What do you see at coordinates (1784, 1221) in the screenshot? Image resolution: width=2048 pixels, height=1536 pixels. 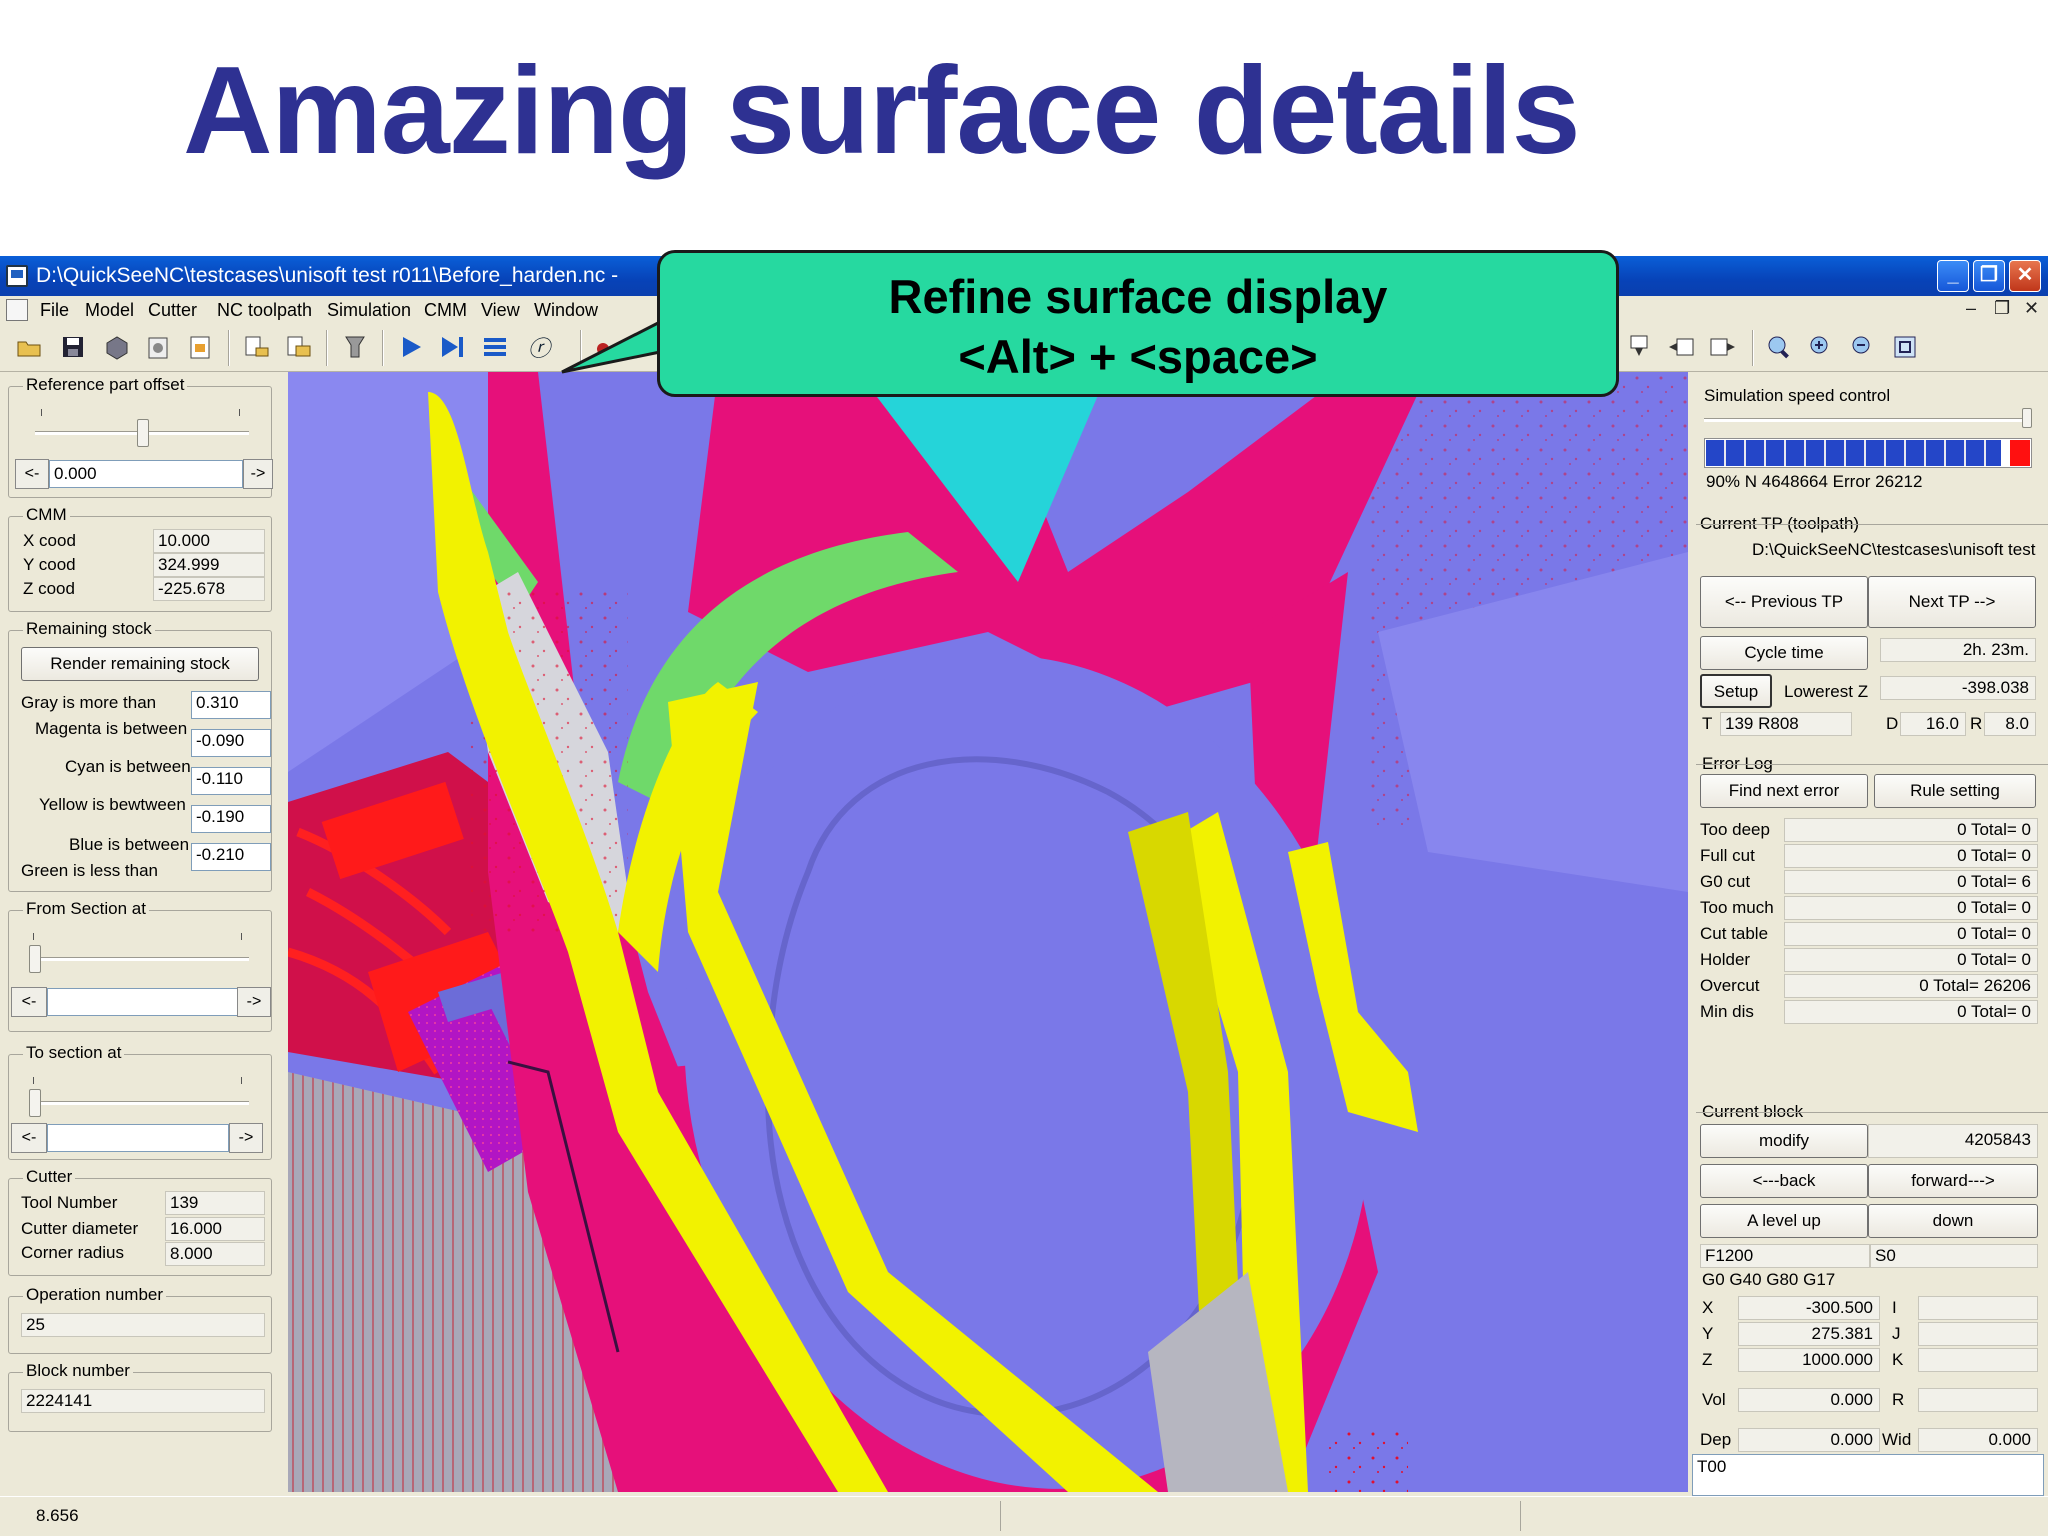 I see `level-up-button: A level up` at bounding box center [1784, 1221].